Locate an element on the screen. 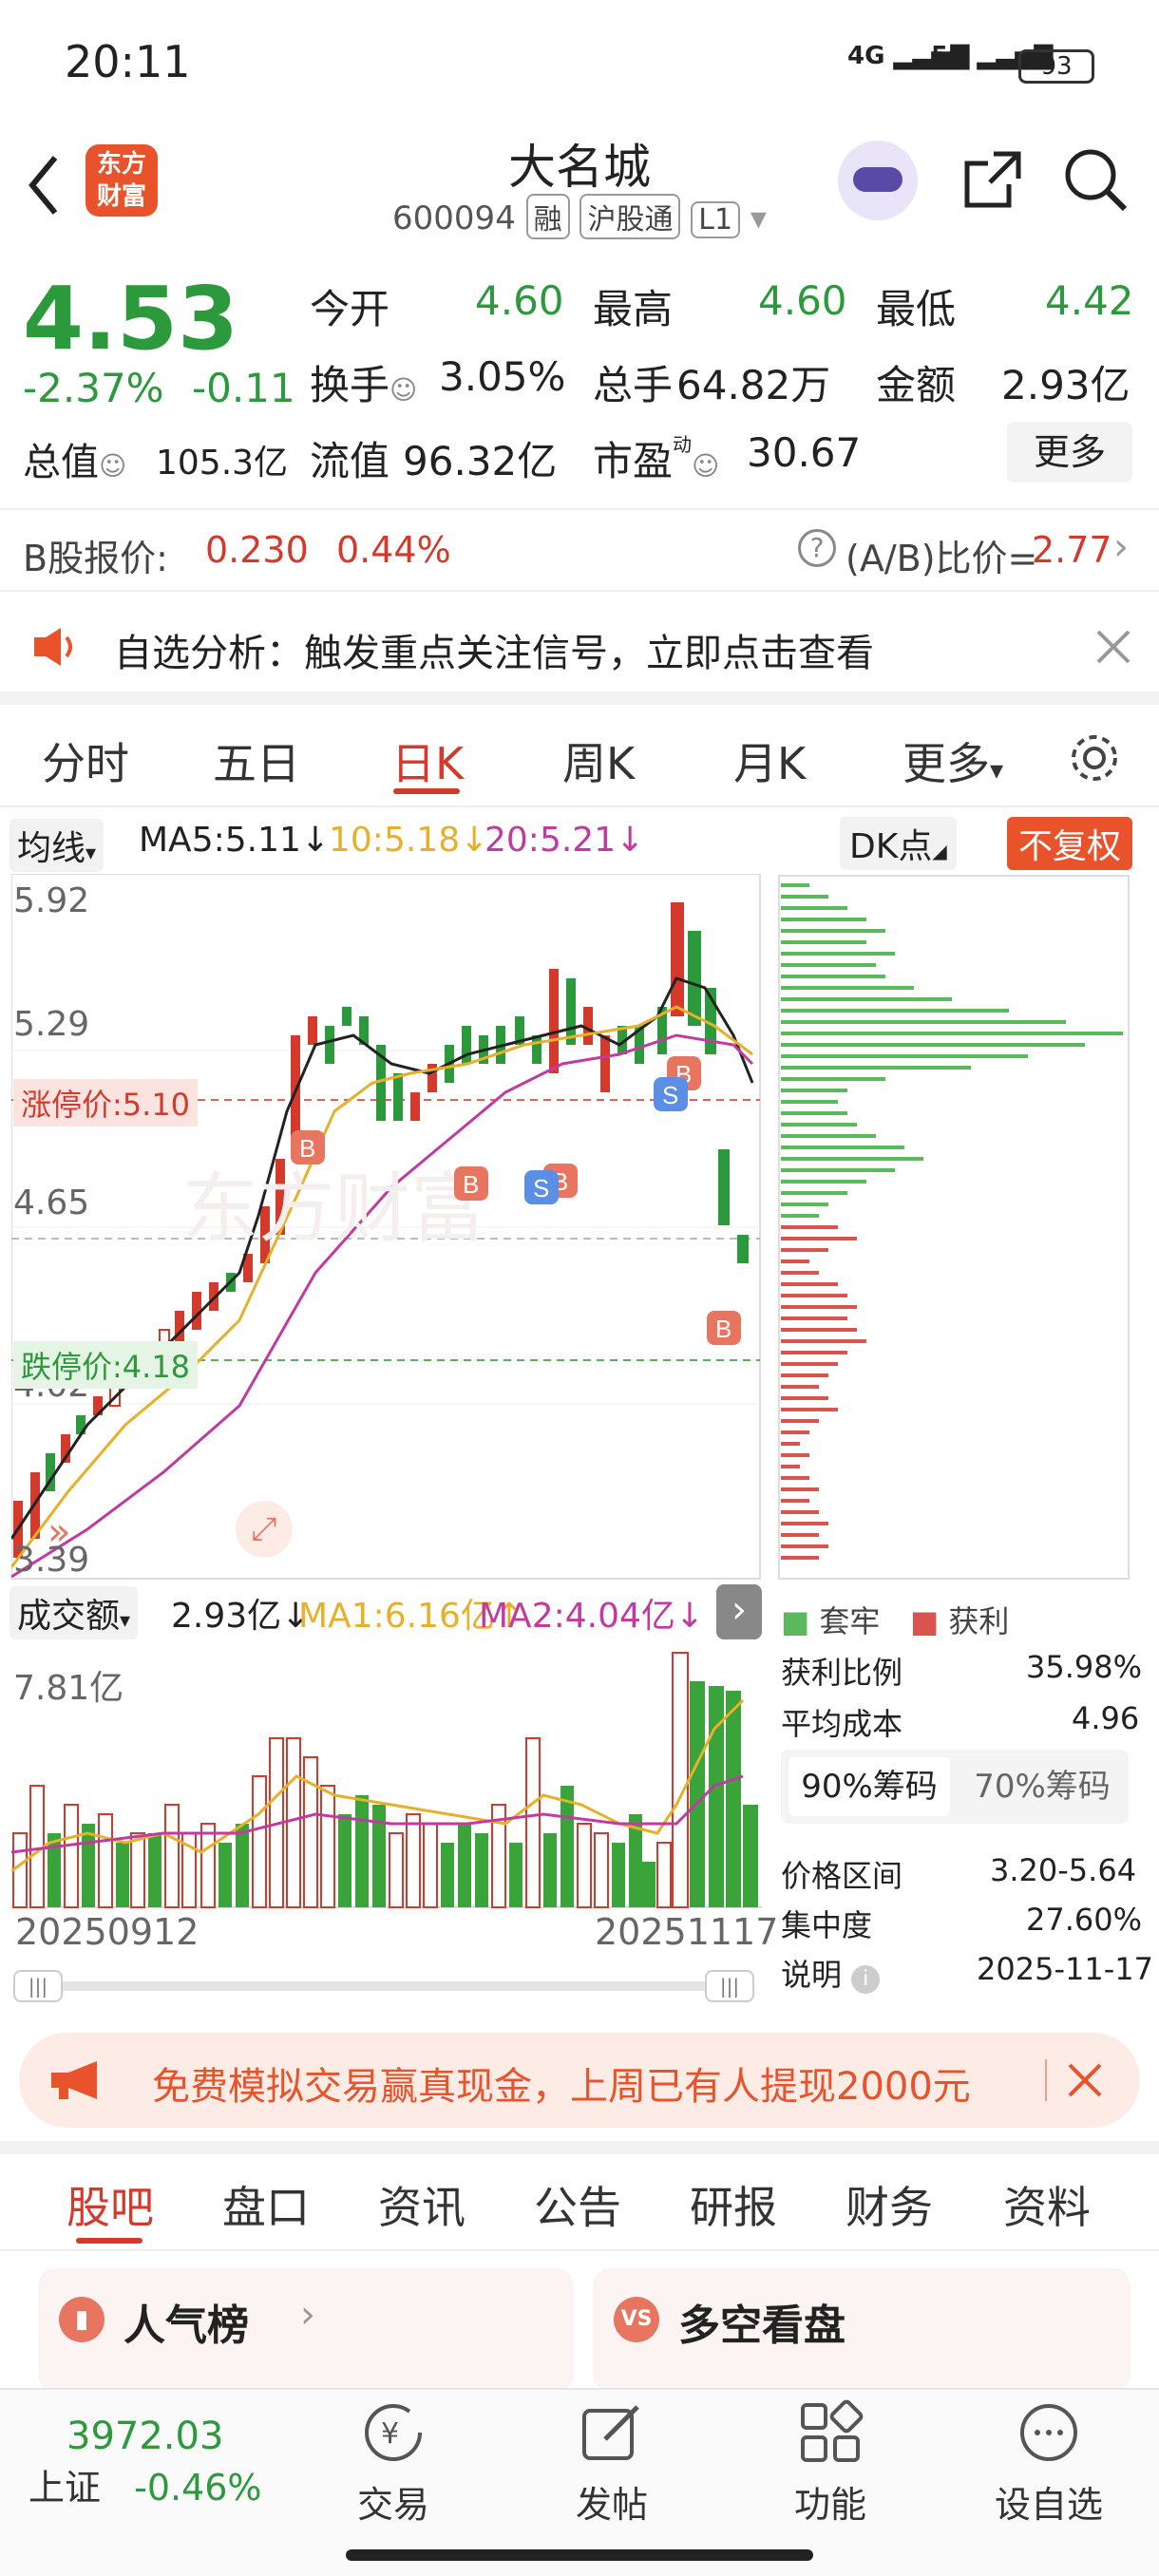 Image resolution: width=1159 pixels, height=2576 pixels. grid-icon is located at coordinates (832, 2430).